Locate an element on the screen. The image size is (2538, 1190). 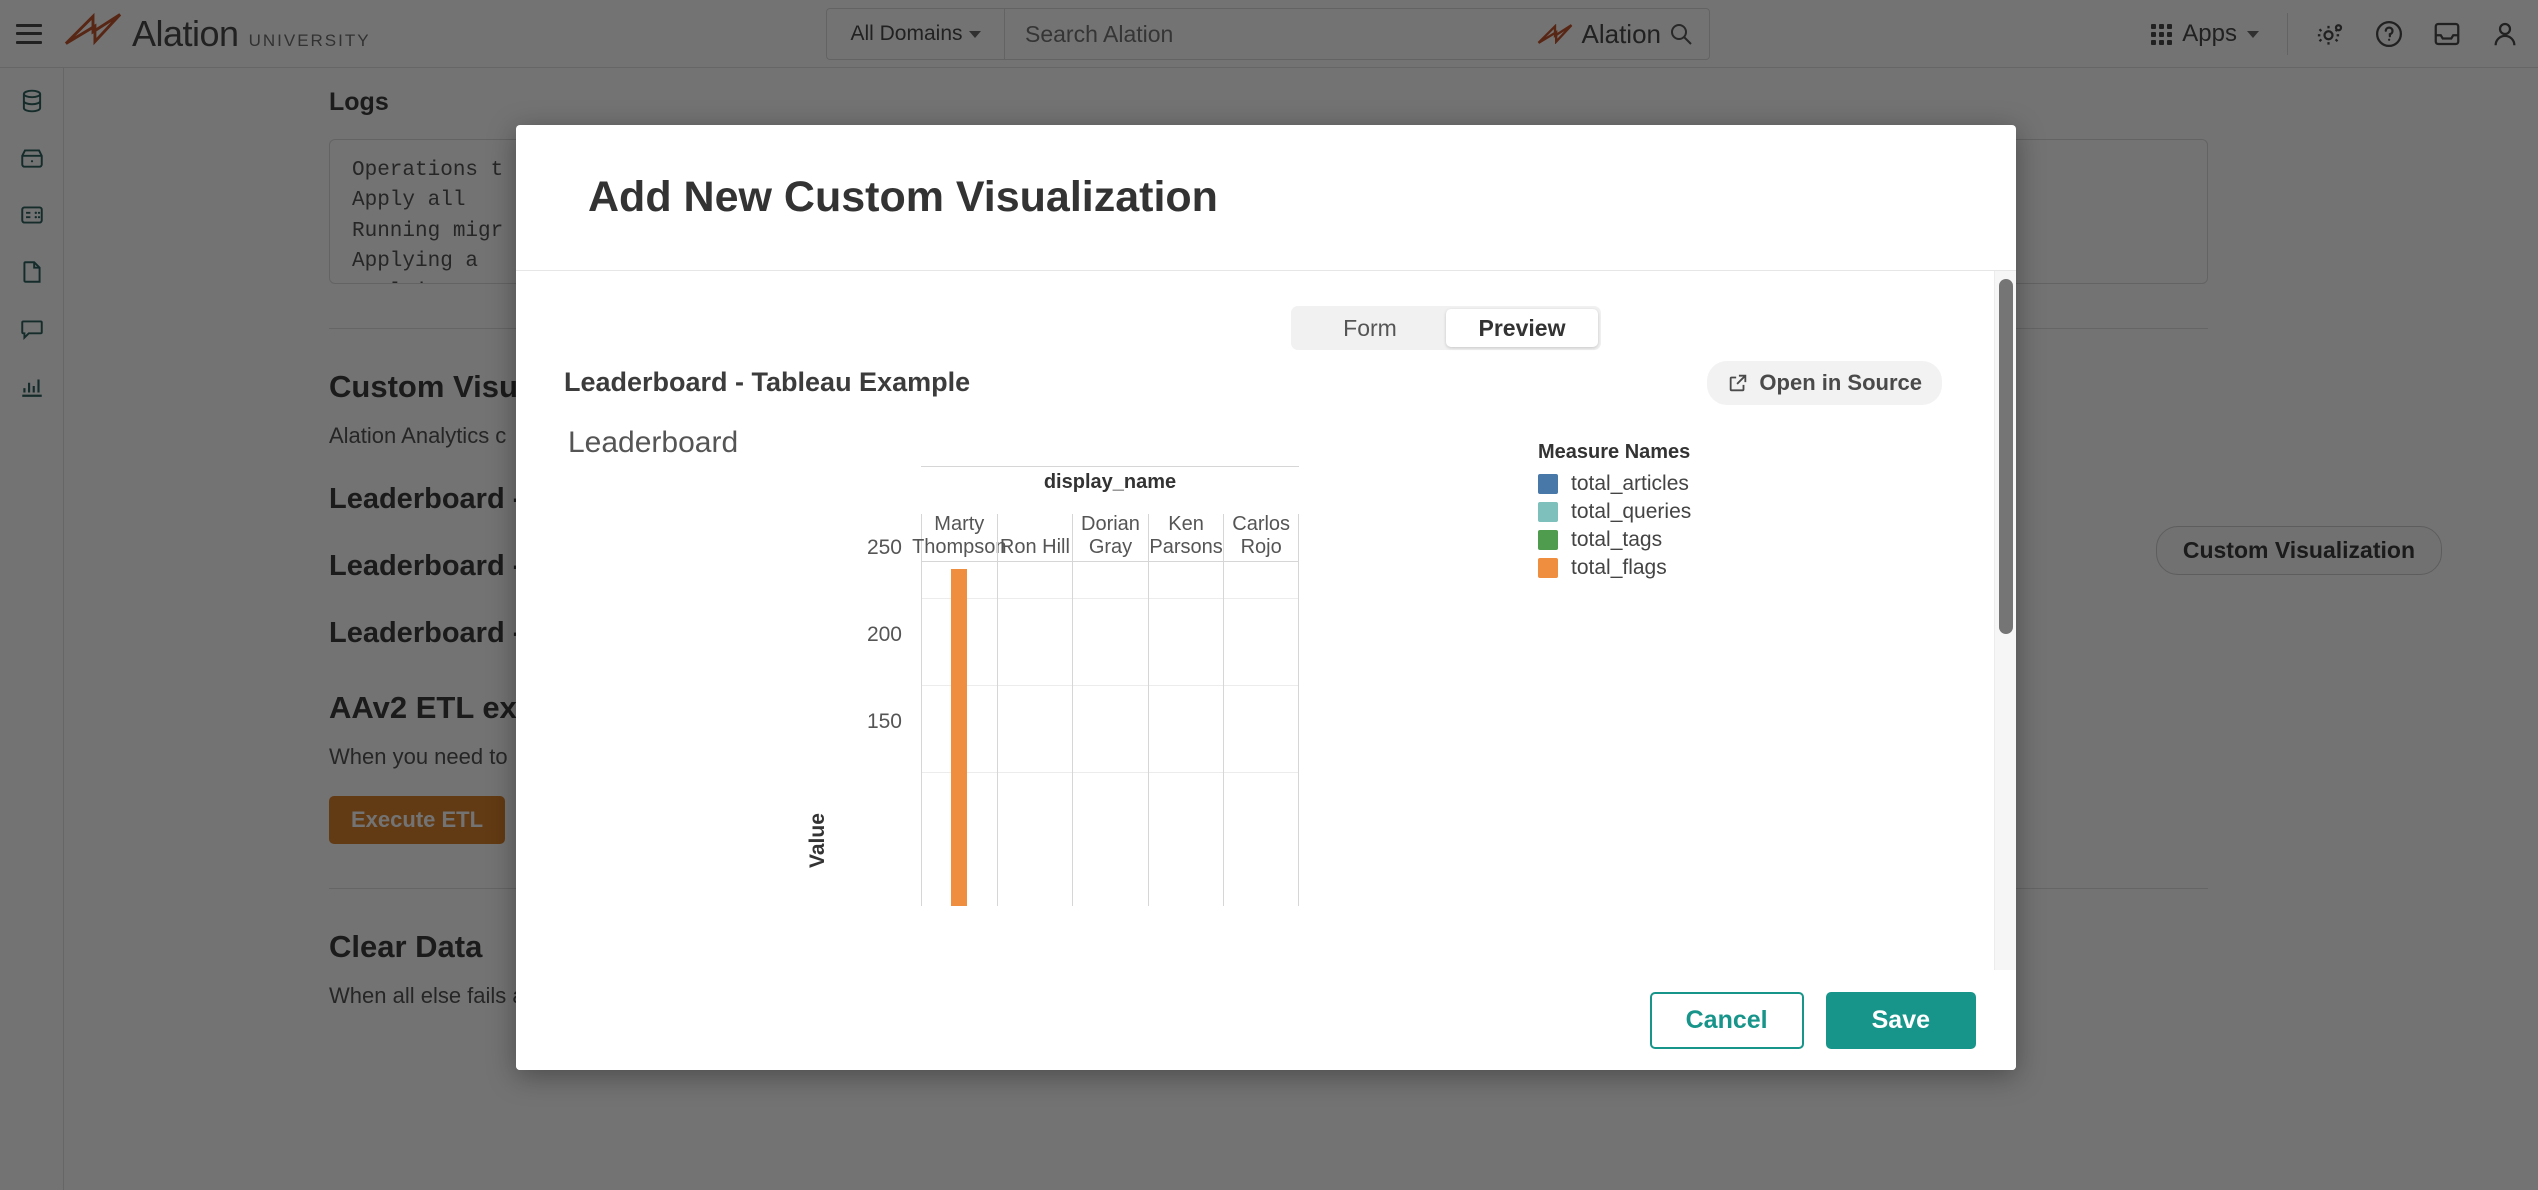
legend-item: total_flags is located at coordinates (1614, 568).